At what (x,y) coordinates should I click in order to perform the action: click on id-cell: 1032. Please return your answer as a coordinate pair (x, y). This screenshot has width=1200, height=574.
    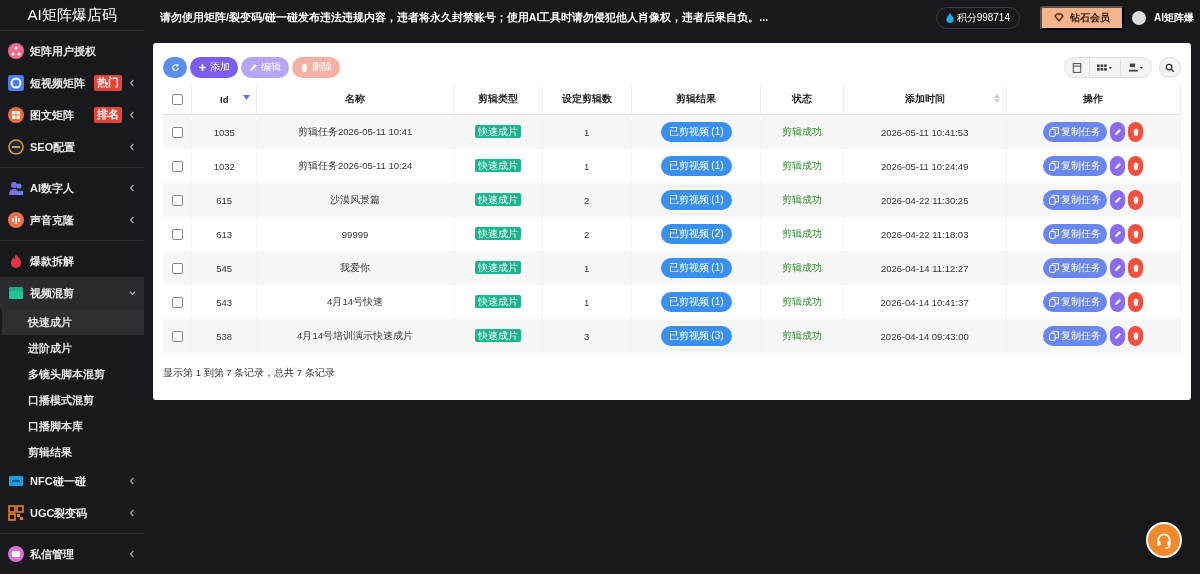
    Looking at the image, I should click on (224, 166).